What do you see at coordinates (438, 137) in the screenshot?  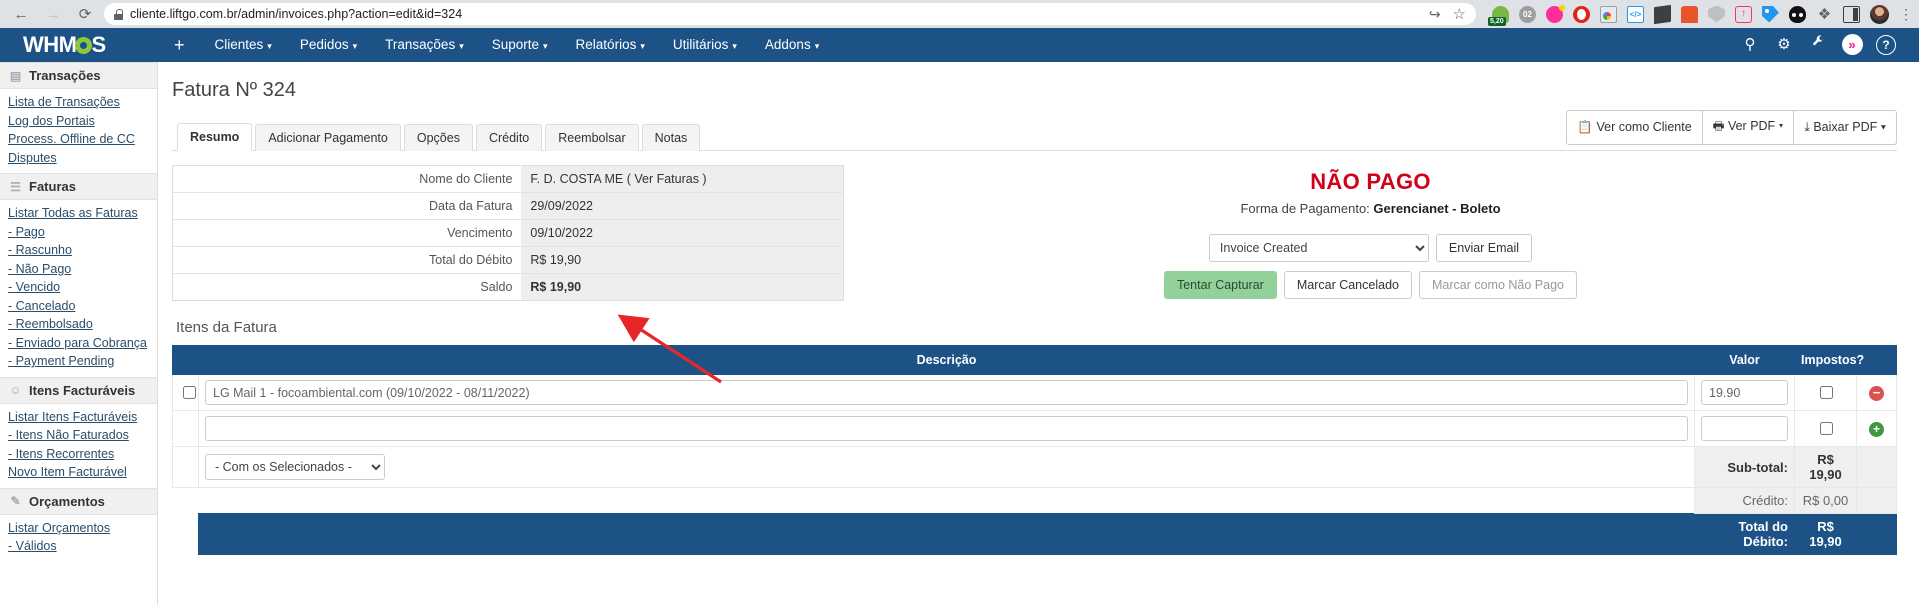 I see `tab-opcoes: Opções` at bounding box center [438, 137].